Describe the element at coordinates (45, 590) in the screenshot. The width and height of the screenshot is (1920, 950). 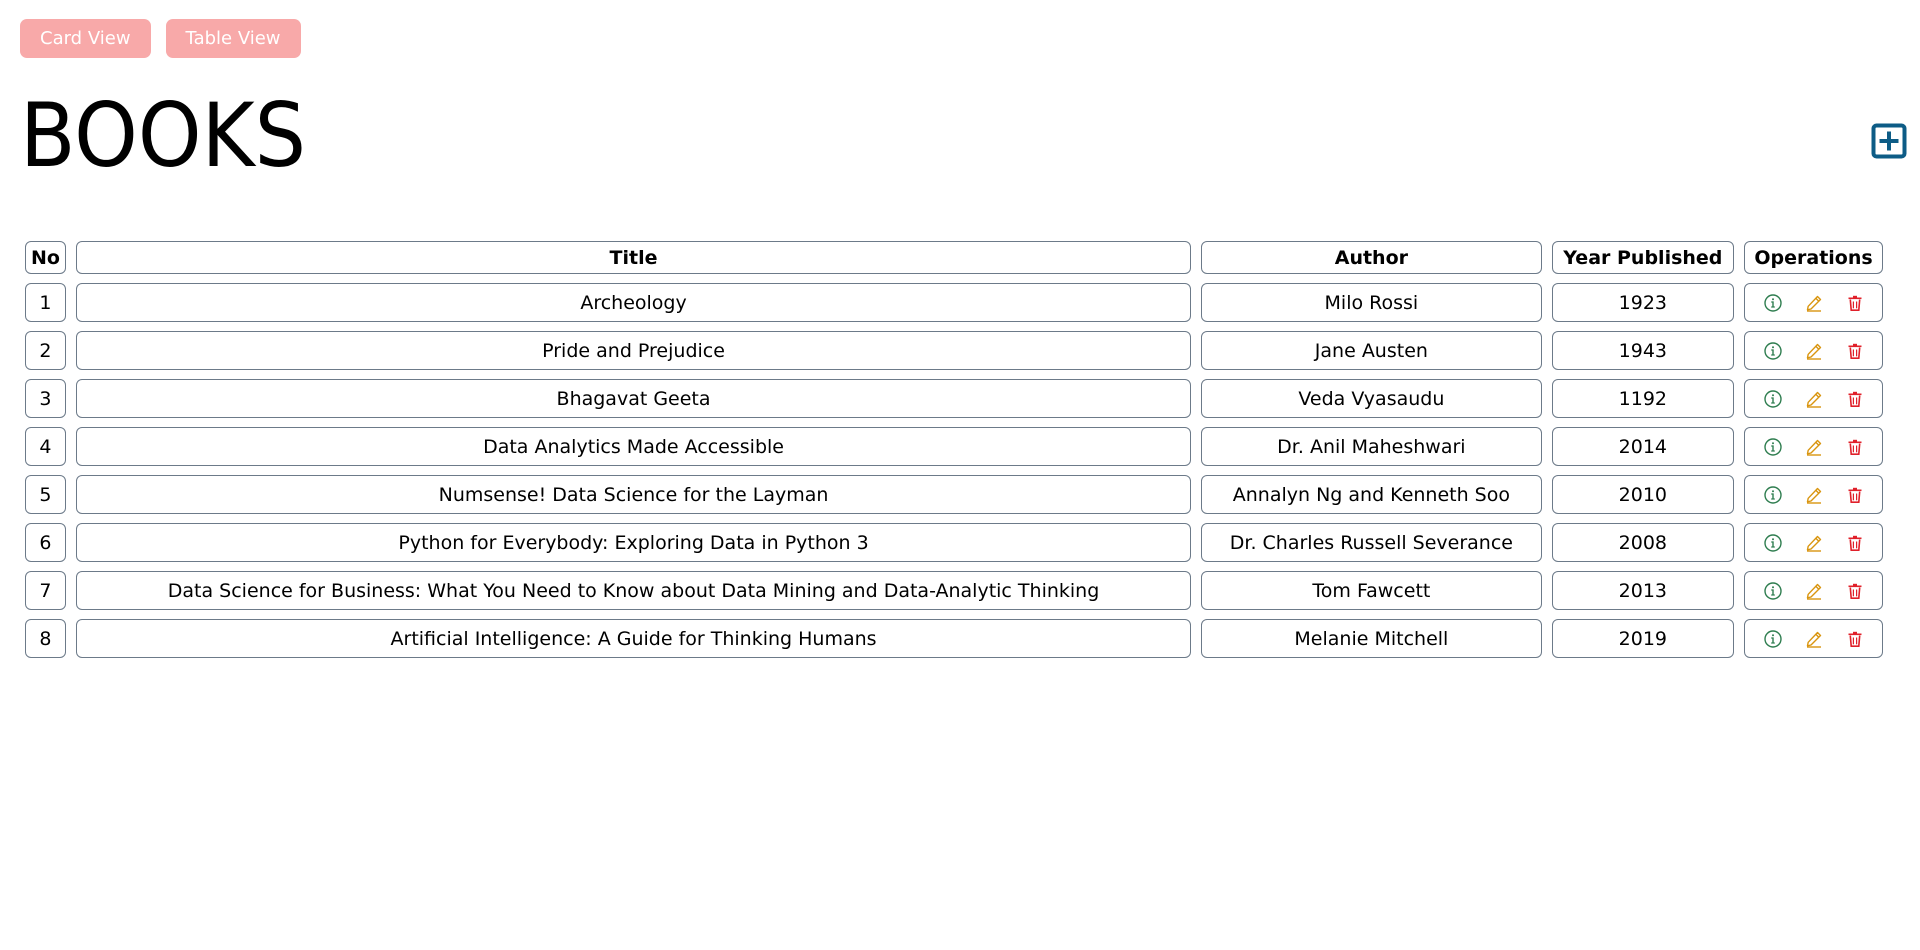
I see `cell-no: 7` at that location.